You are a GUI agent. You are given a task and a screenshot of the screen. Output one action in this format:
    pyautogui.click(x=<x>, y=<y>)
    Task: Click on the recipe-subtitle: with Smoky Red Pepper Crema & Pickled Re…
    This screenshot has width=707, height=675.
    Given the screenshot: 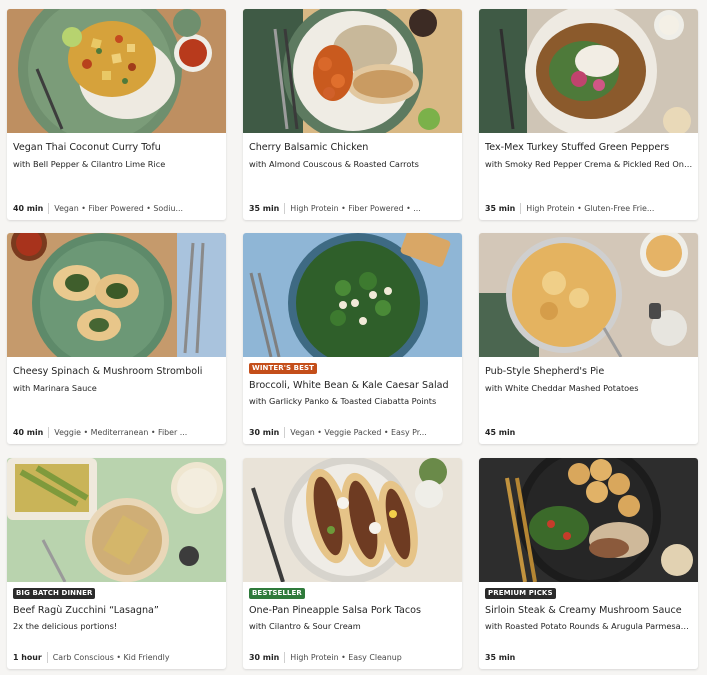 What is the action you would take?
    pyautogui.click(x=589, y=164)
    